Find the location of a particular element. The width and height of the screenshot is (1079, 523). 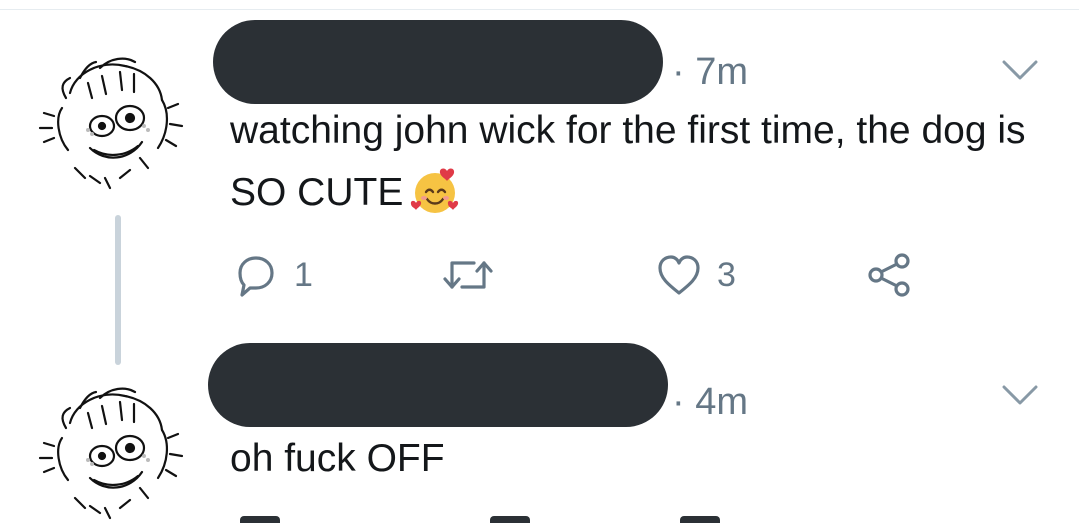

reply-count: 1 is located at coordinates (303, 274).